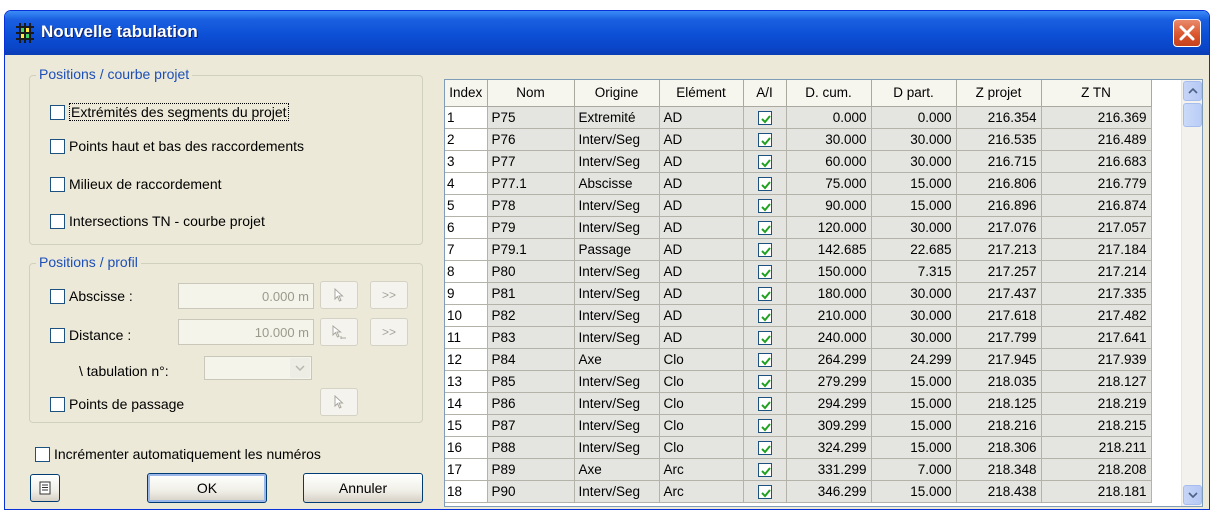 The width and height of the screenshot is (1215, 516). Describe the element at coordinates (246, 332) in the screenshot. I see `distance-input: 10.000 m` at that location.